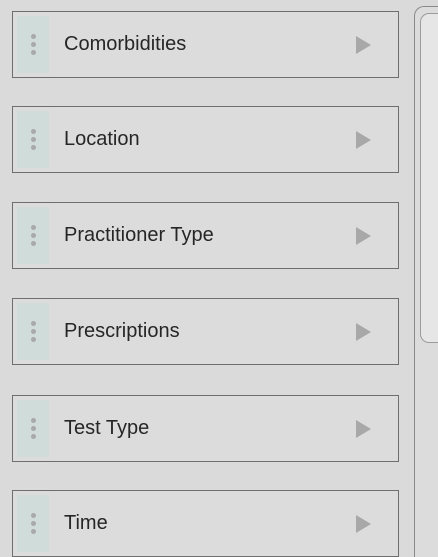  What do you see at coordinates (205, 331) in the screenshot?
I see `filter-item-prescriptions: Prescriptions` at bounding box center [205, 331].